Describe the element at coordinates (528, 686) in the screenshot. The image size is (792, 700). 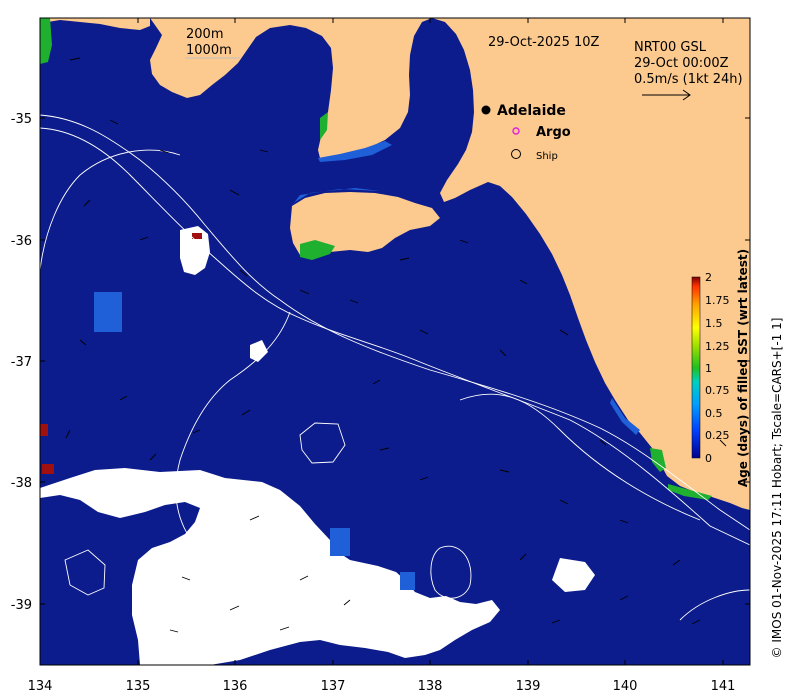
I see `lon-tick-label: 139` at that location.